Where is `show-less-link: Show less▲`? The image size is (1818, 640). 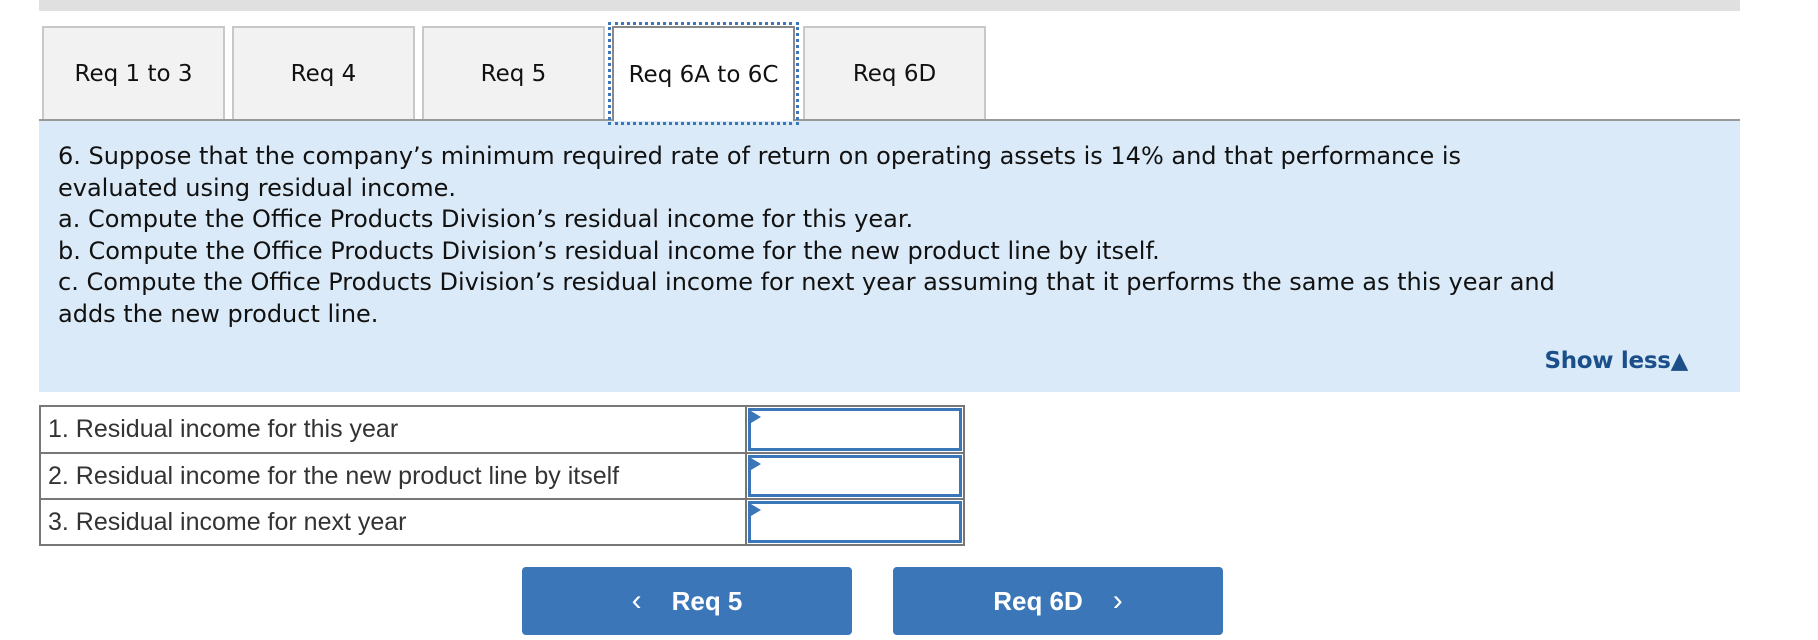
show-less-link: Show less▲ is located at coordinates (1616, 361).